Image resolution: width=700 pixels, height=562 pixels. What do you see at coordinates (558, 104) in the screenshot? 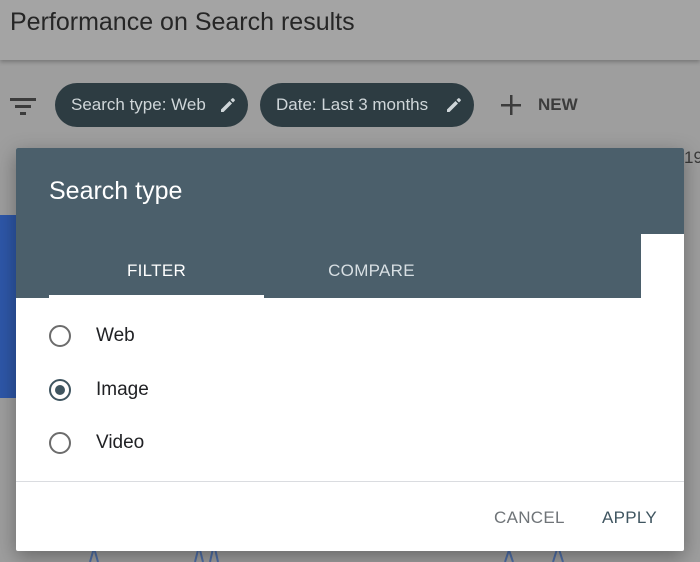
I see `new-filter-label: NEW` at bounding box center [558, 104].